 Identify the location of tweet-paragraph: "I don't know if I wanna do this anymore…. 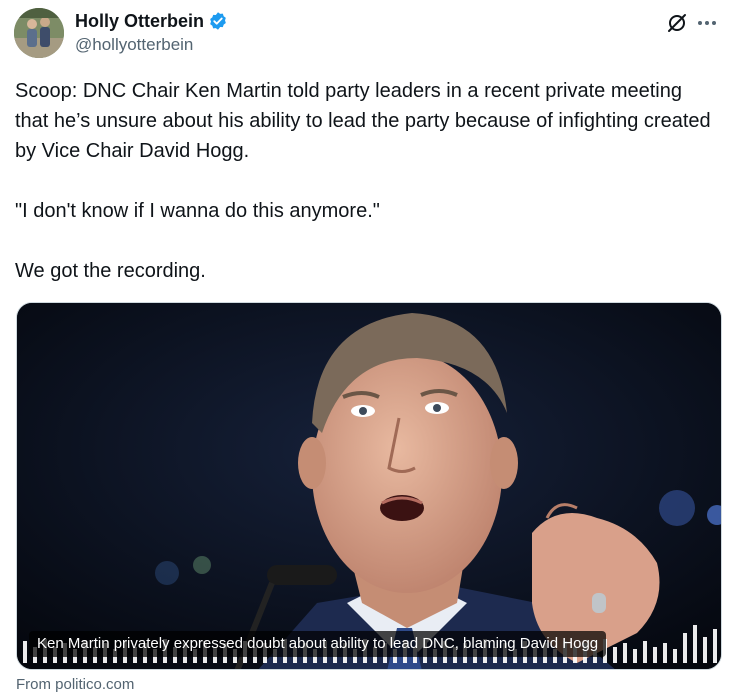
(197, 211).